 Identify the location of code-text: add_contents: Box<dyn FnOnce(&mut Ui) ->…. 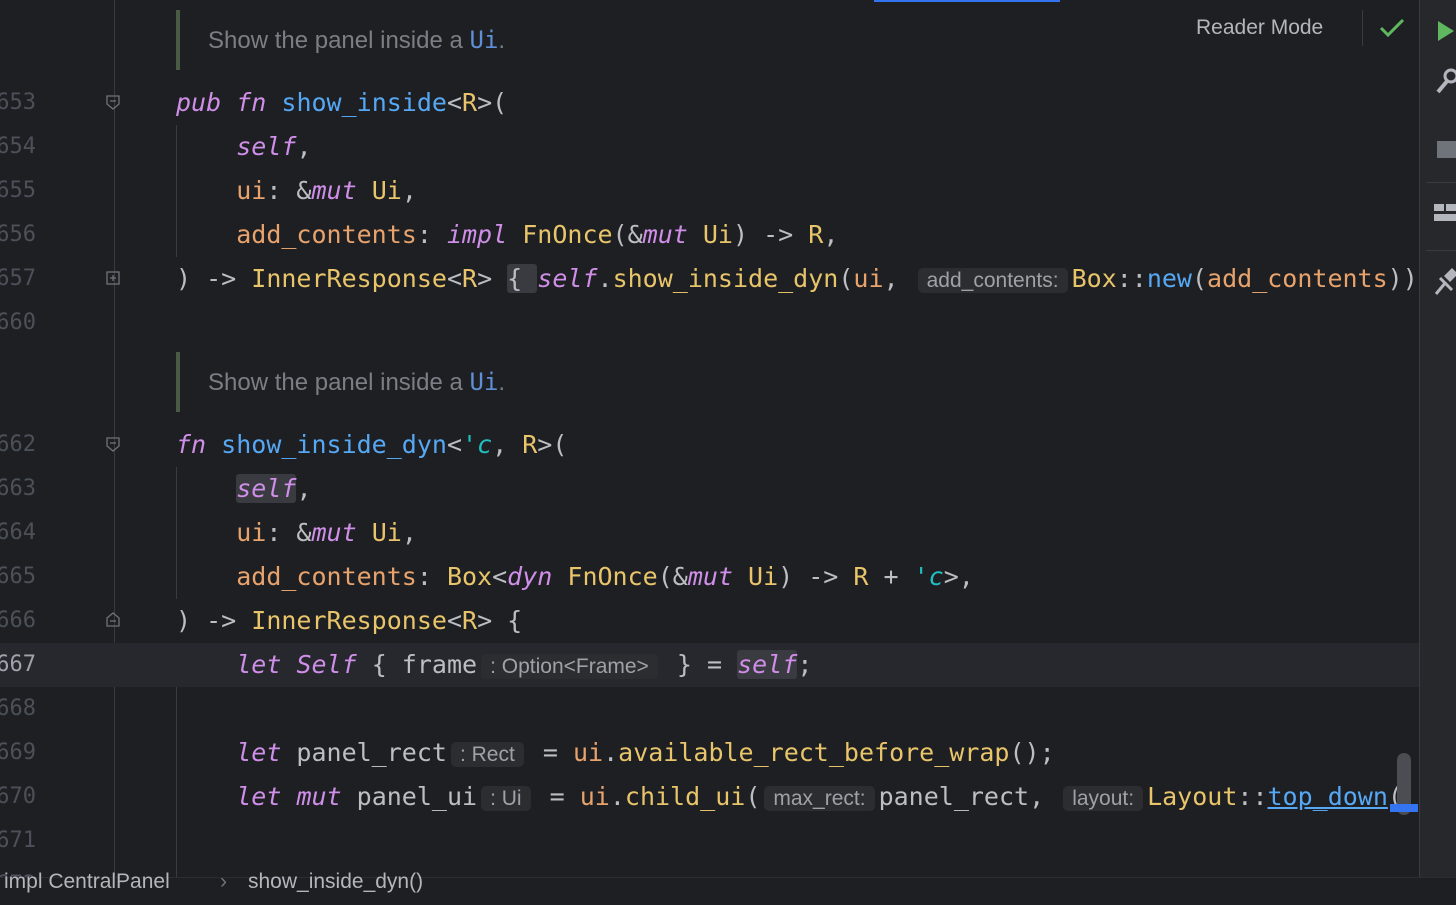
(605, 576).